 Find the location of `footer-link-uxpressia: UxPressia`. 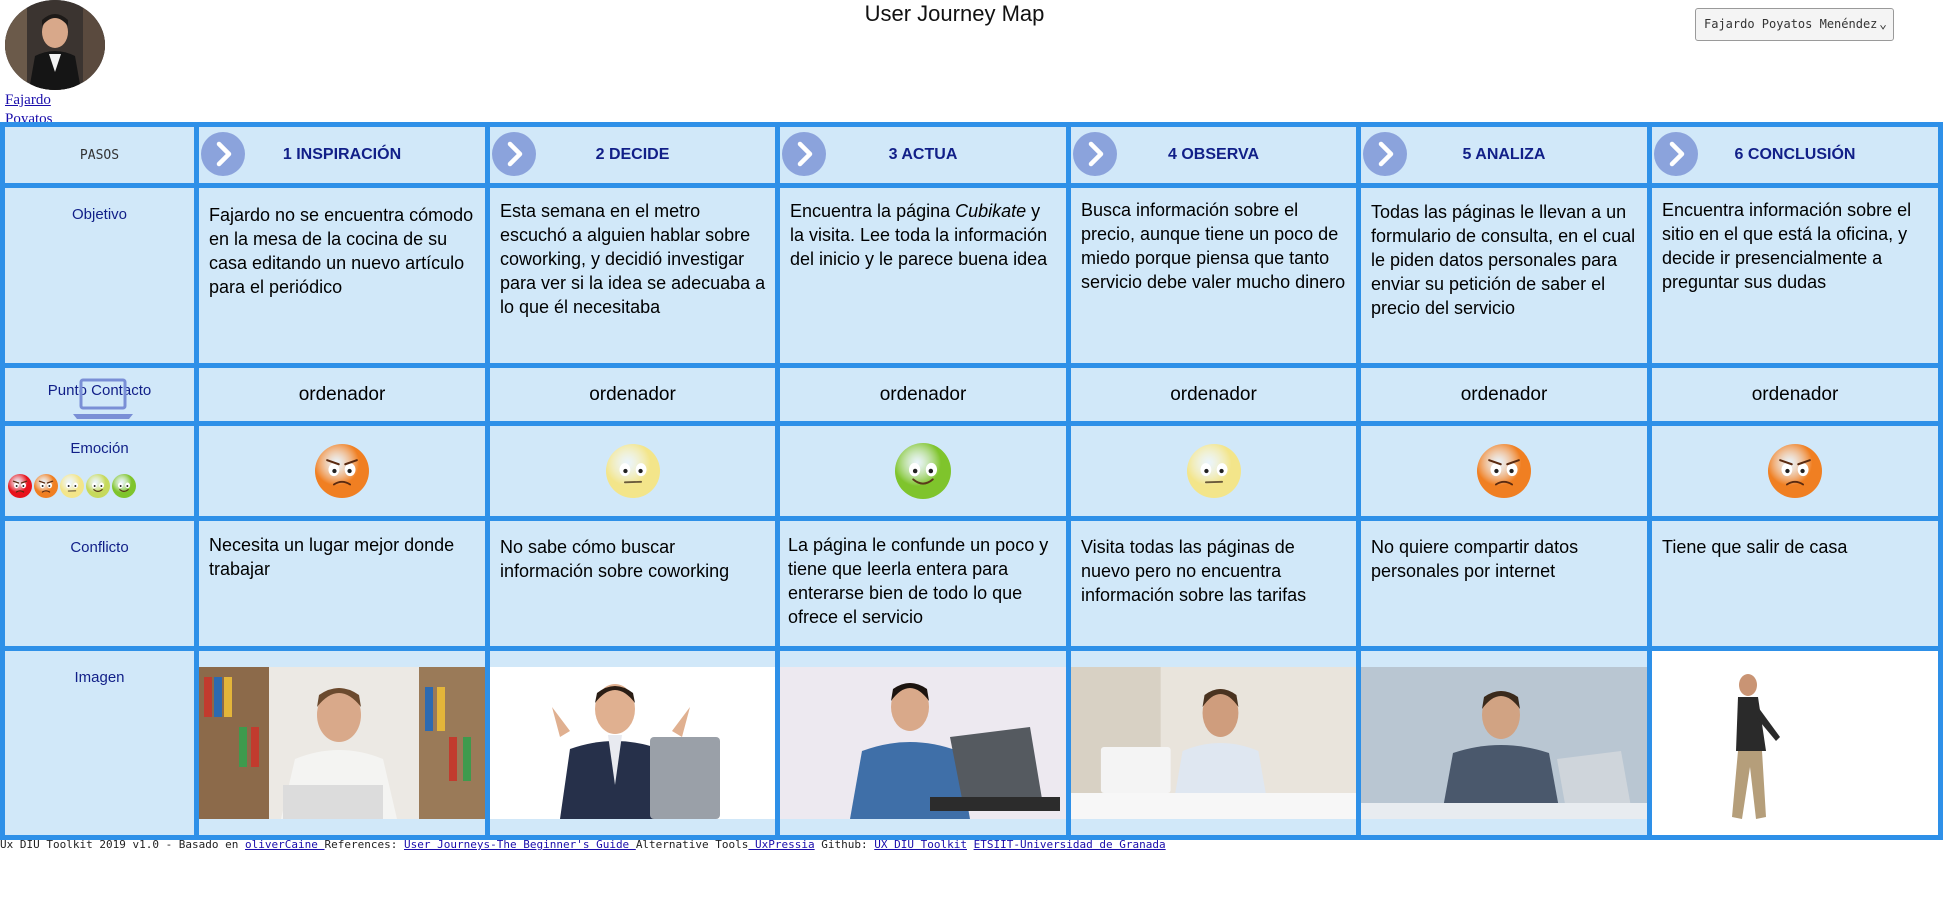

footer-link-uxpressia: UxPressia is located at coordinates (781, 844).